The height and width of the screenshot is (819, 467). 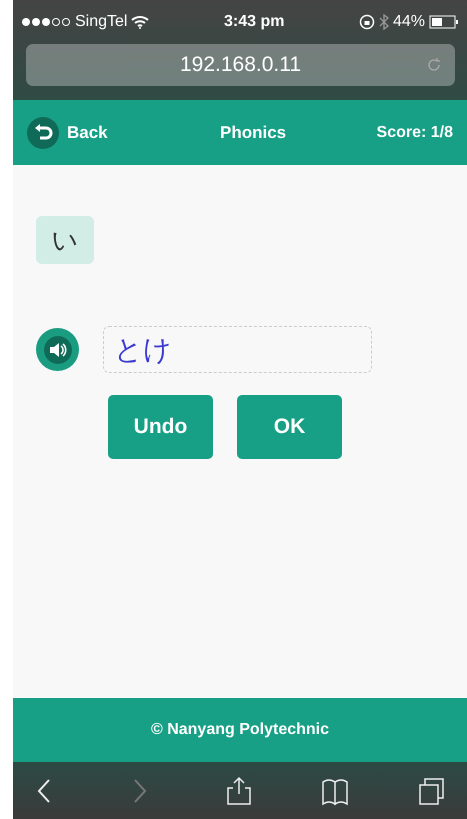 I want to click on clock-time: 3:43 pm, so click(x=254, y=22).